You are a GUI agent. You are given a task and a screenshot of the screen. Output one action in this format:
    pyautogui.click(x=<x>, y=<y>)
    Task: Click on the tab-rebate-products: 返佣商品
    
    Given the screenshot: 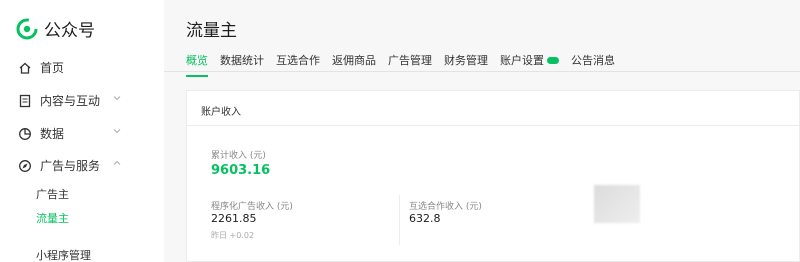 What is the action you would take?
    pyautogui.click(x=354, y=60)
    